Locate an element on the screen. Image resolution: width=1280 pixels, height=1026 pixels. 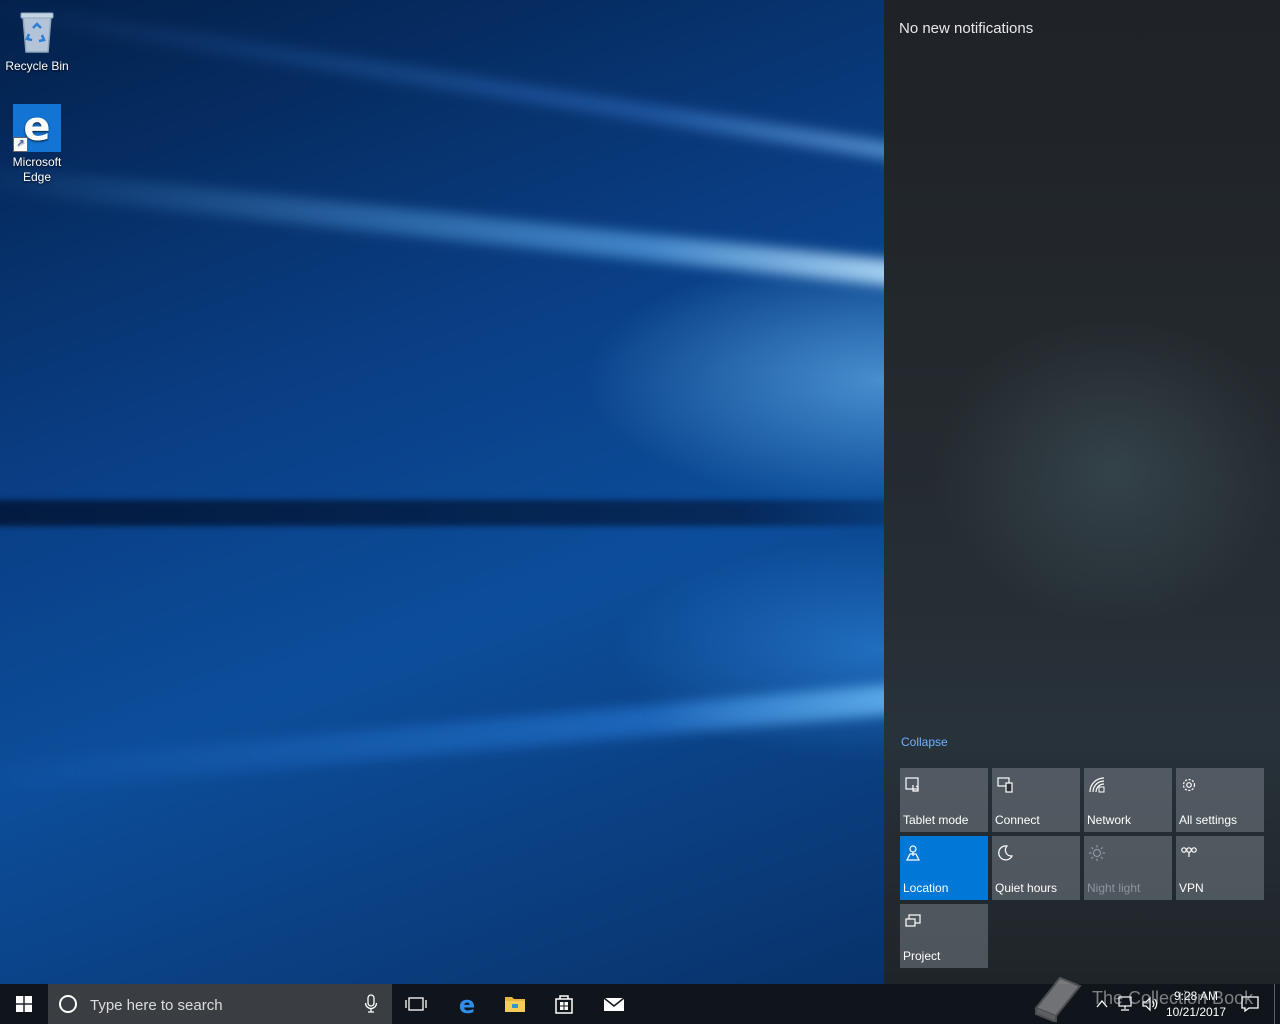
cortana-icon is located at coordinates (68, 1004).